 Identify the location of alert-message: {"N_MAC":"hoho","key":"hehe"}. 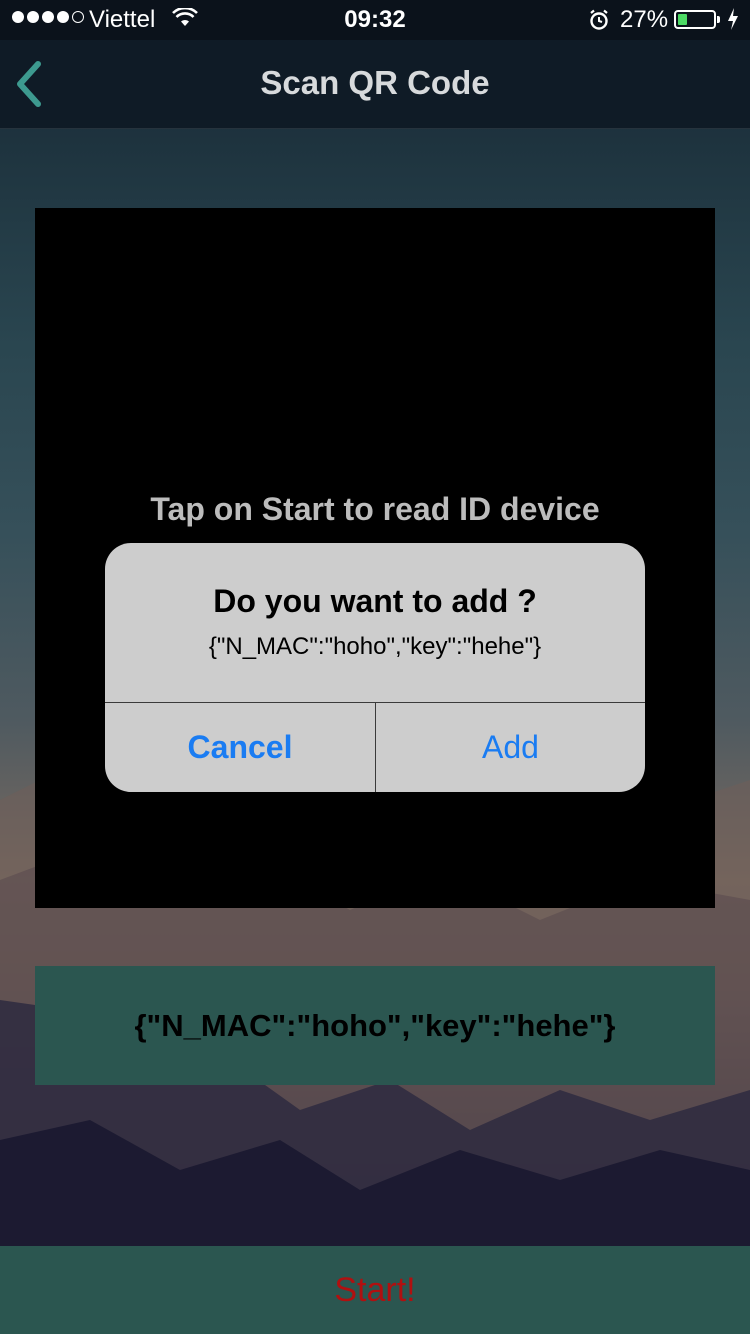
(375, 646).